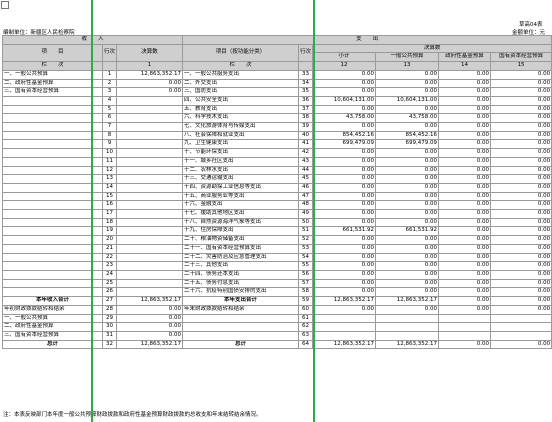  Describe the element at coordinates (277, 92) in the screenshot. I see `budget-row: 三、国有资本经营预算 3 0.00 三、国防支出 35 0.00 0.00 0.00 0.00` at that location.